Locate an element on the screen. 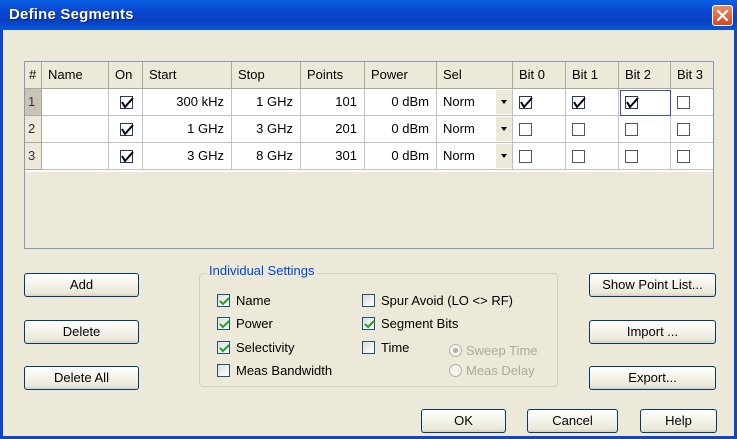  cell-points: 101 is located at coordinates (333, 102).